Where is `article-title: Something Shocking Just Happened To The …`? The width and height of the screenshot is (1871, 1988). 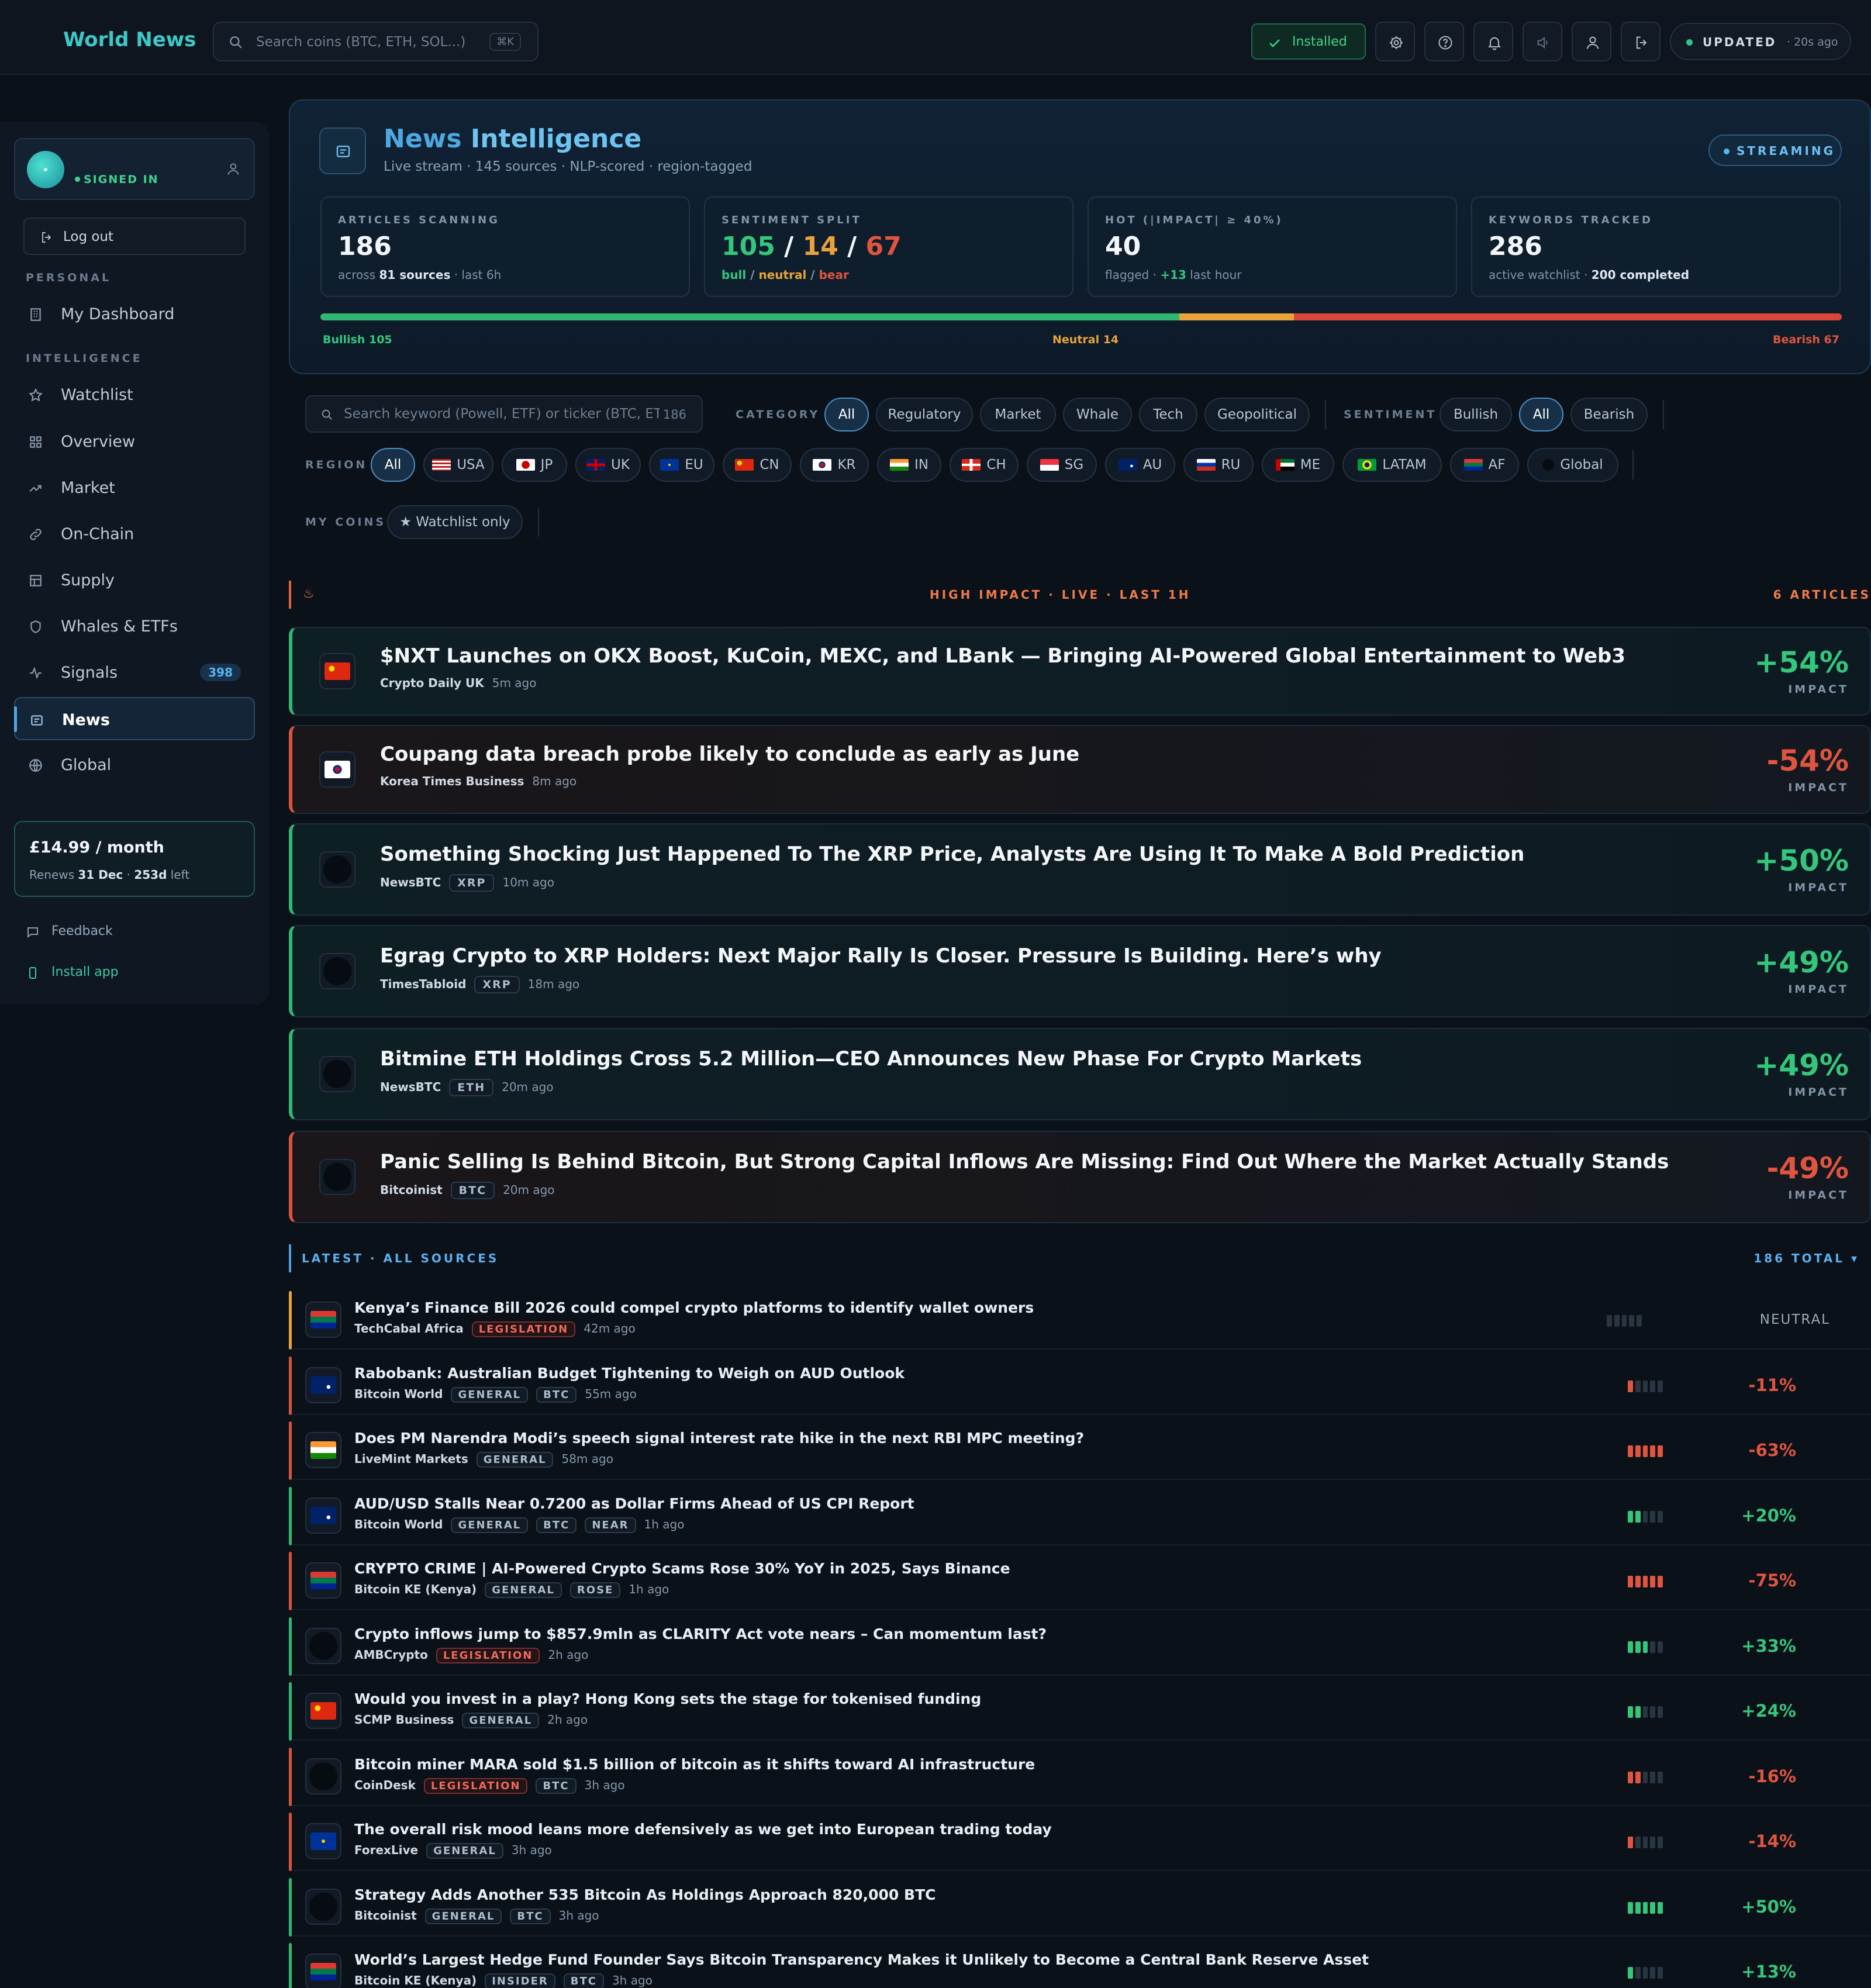 article-title: Something Shocking Just Happened To The … is located at coordinates (952, 854).